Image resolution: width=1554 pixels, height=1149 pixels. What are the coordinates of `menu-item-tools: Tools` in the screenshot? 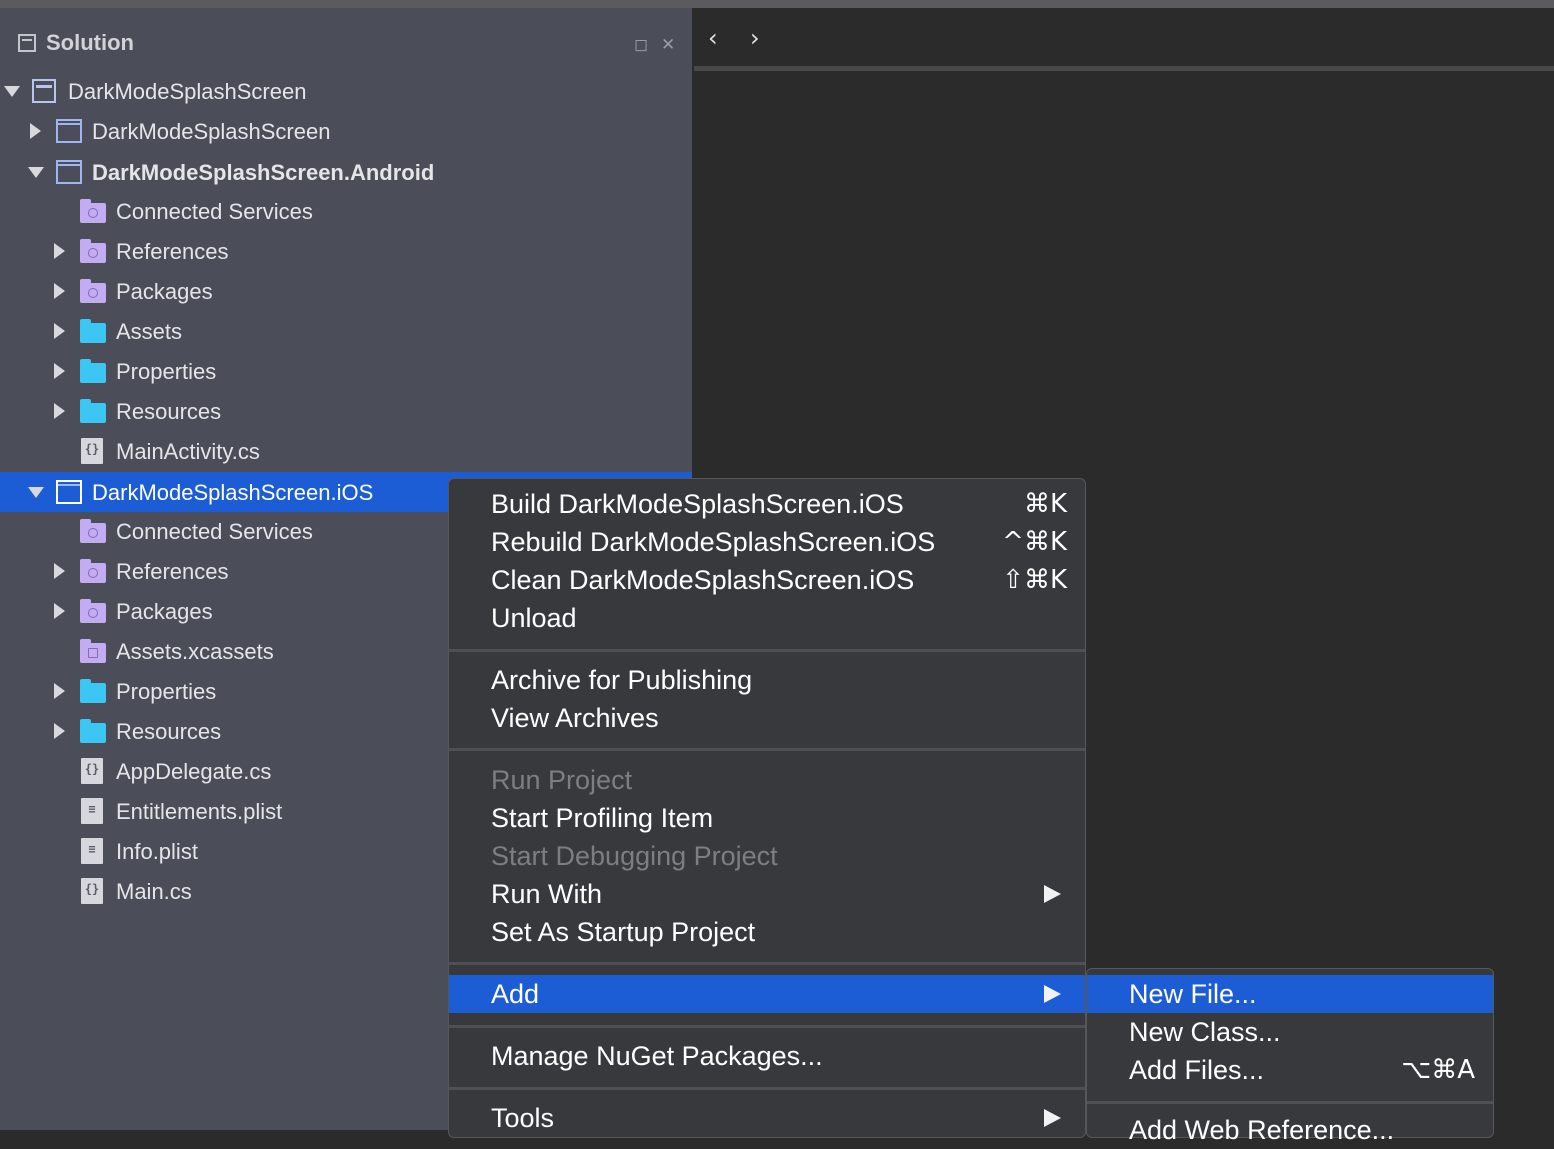 It's located at (767, 1118).